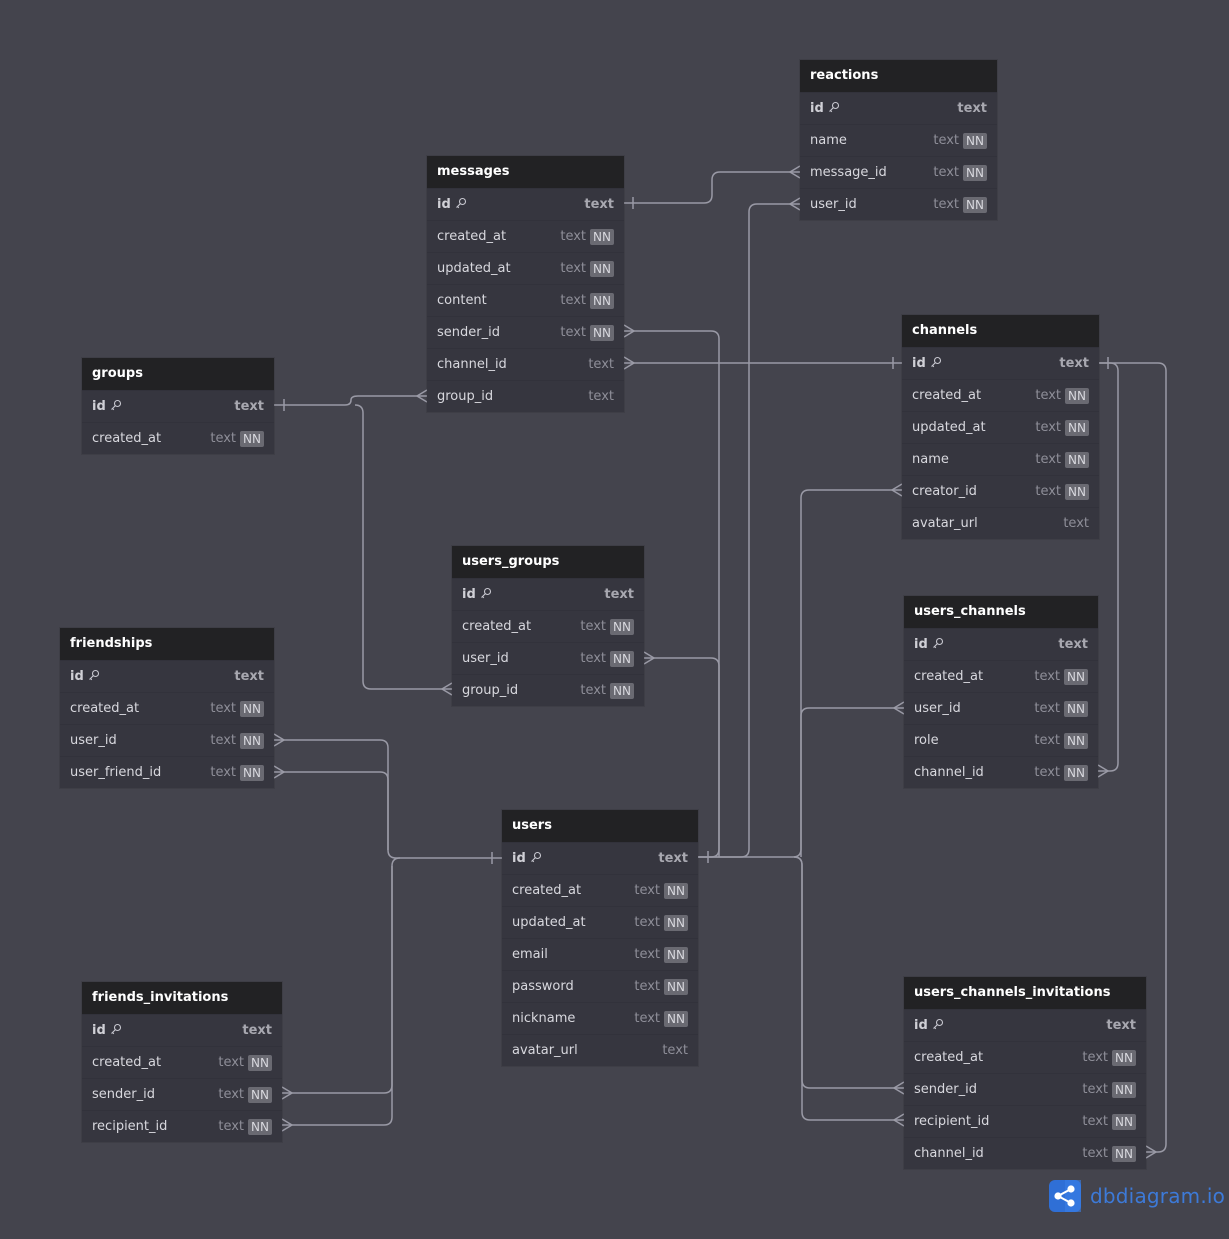 The width and height of the screenshot is (1229, 1239). I want to click on field-row: password text NN, so click(600, 986).